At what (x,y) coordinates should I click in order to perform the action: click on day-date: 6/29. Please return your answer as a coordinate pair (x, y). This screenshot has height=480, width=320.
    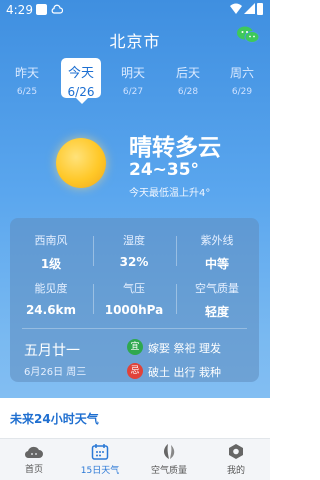
    Looking at the image, I should click on (242, 92).